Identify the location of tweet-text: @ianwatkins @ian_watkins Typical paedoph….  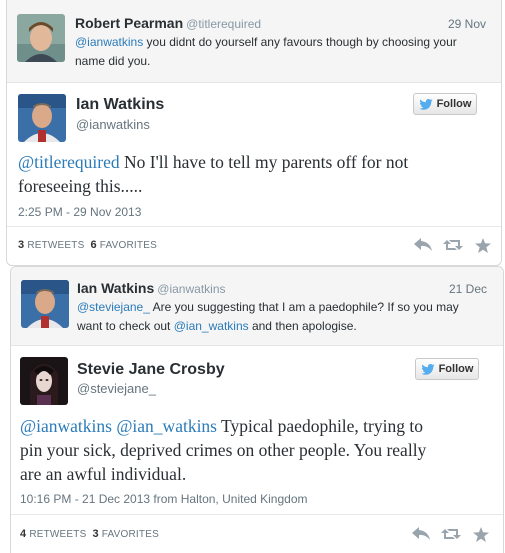
(223, 450).